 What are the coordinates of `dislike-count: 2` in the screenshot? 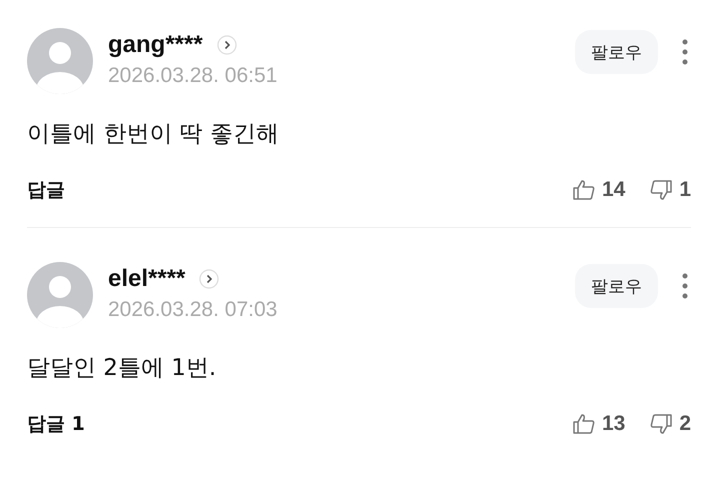 It's located at (685, 424).